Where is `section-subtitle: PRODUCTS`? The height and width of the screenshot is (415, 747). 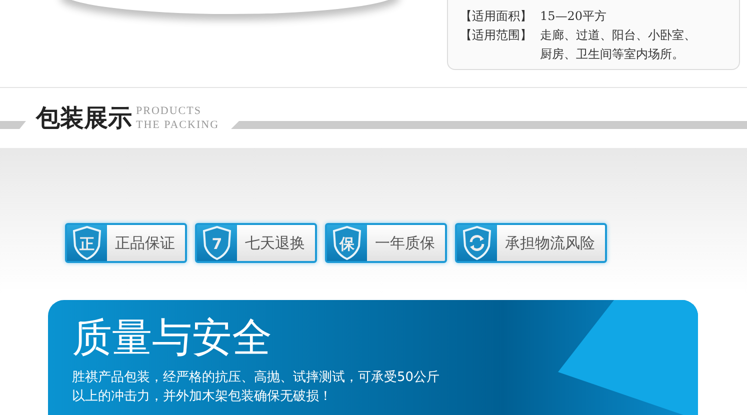 section-subtitle: PRODUCTS is located at coordinates (169, 111).